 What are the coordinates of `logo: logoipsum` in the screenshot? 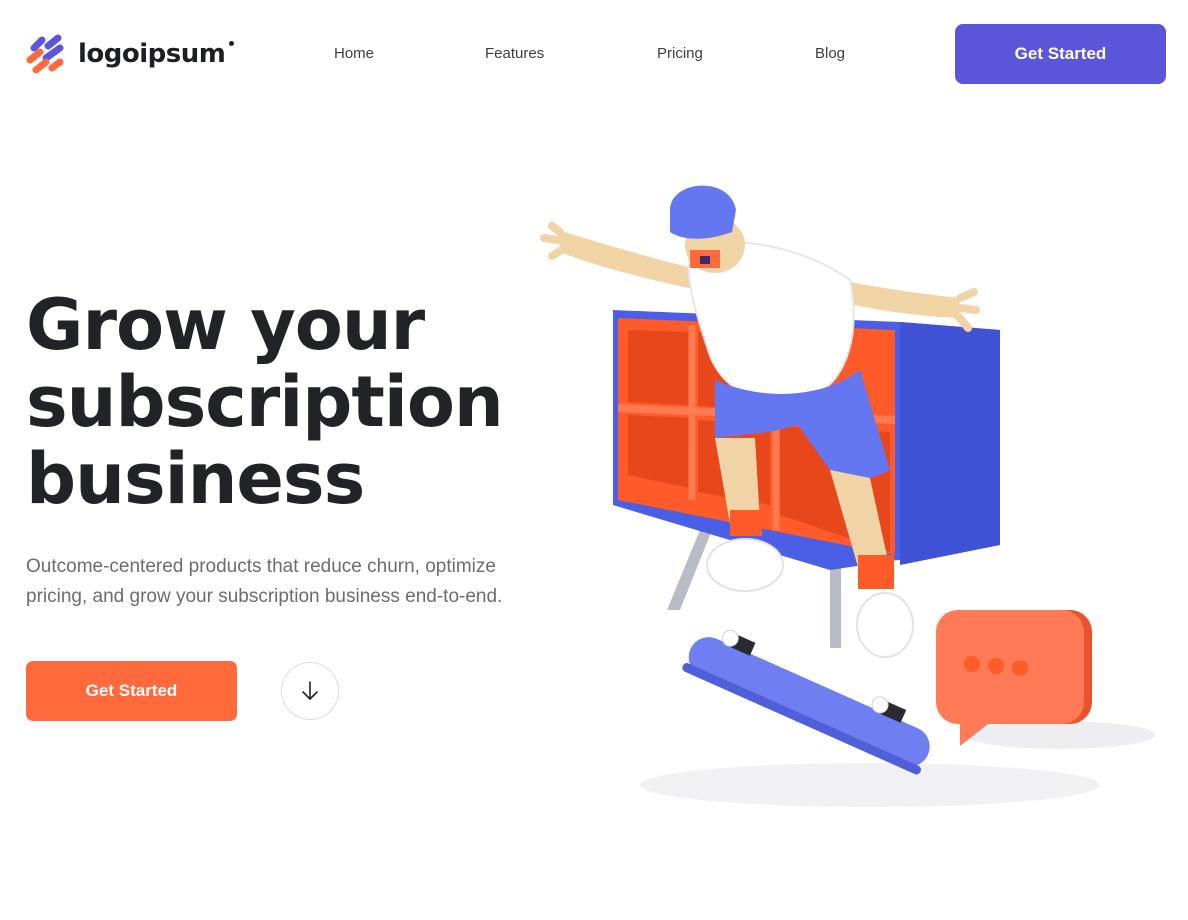 It's located at (130, 54).